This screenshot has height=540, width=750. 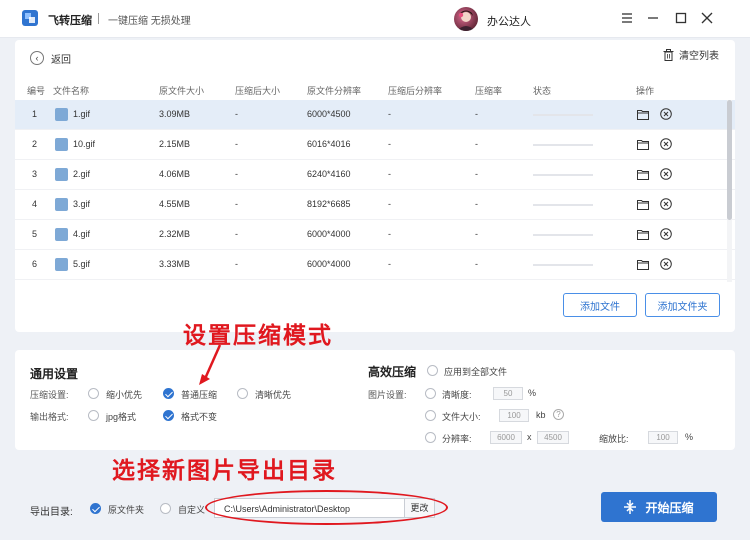 I want to click on start-compress-button: 开始压缩, so click(x=659, y=507).